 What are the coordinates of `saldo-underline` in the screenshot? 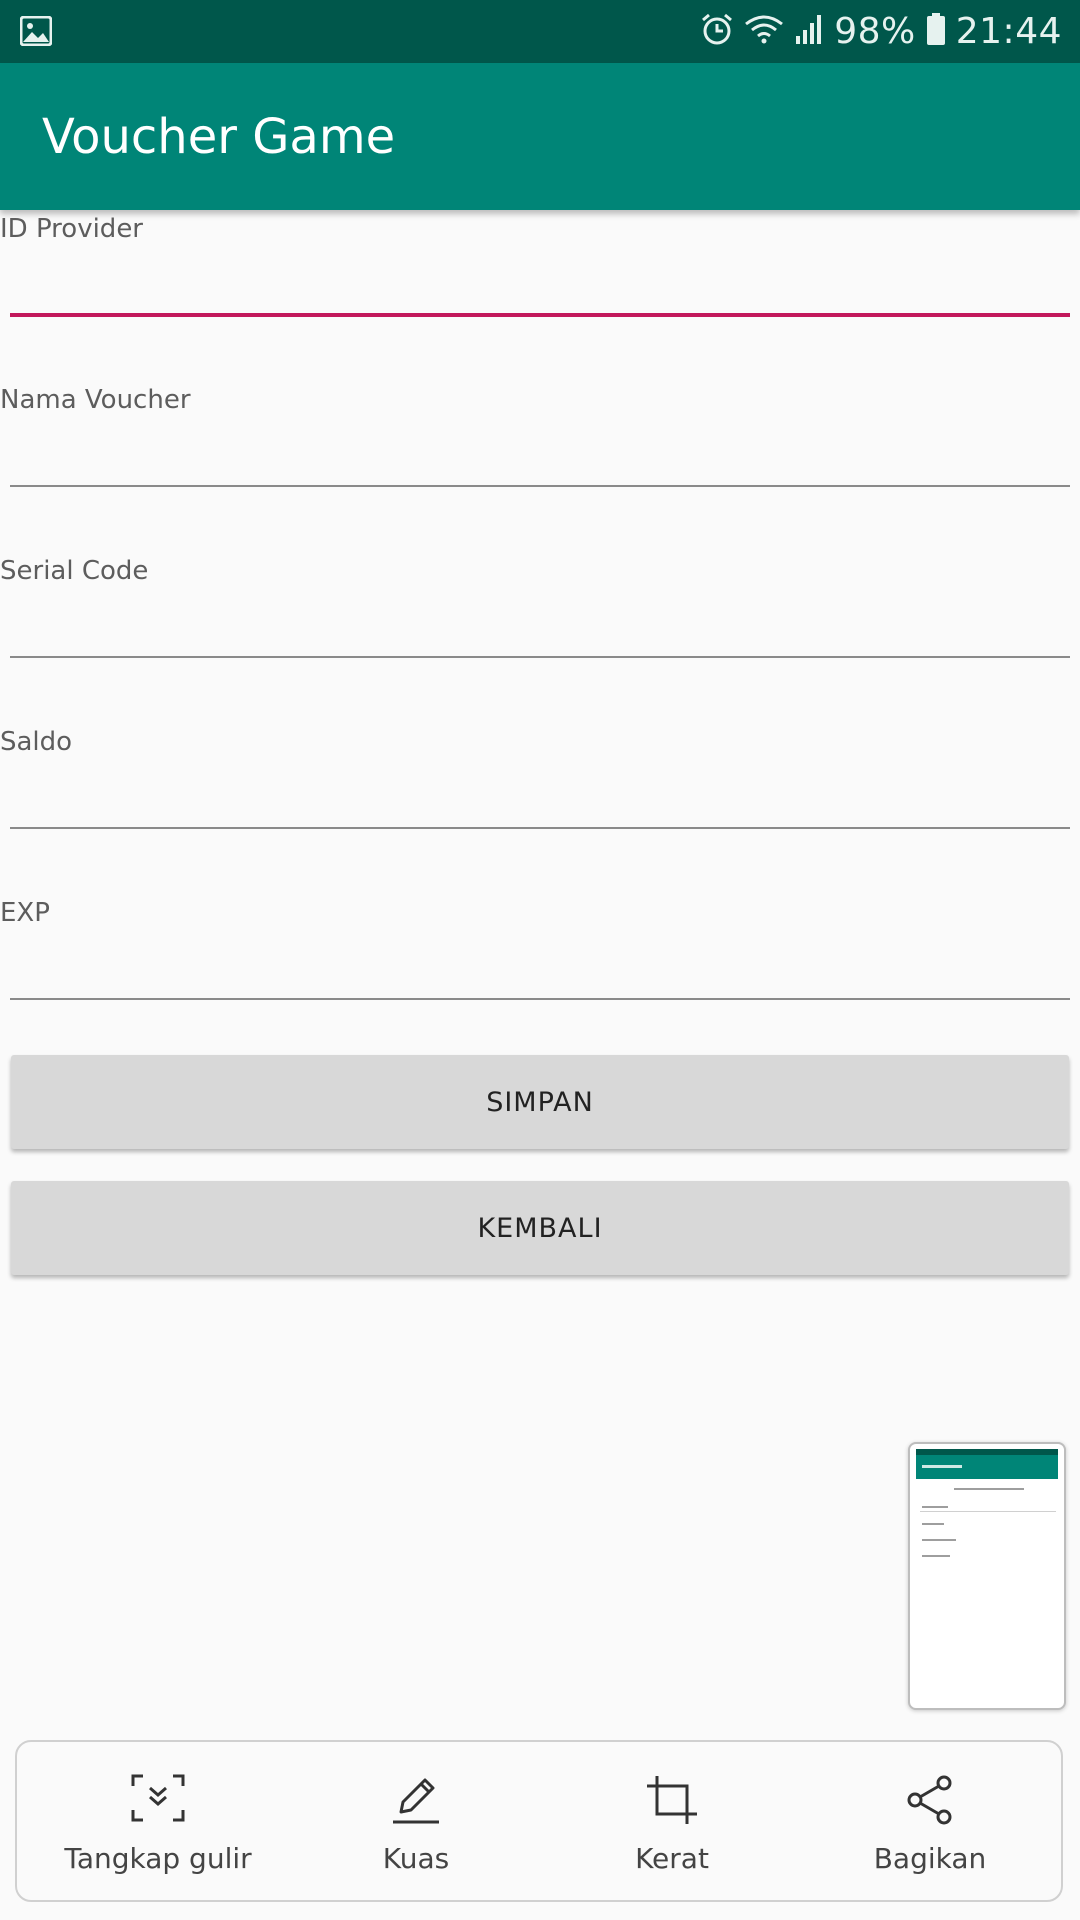 It's located at (540, 828).